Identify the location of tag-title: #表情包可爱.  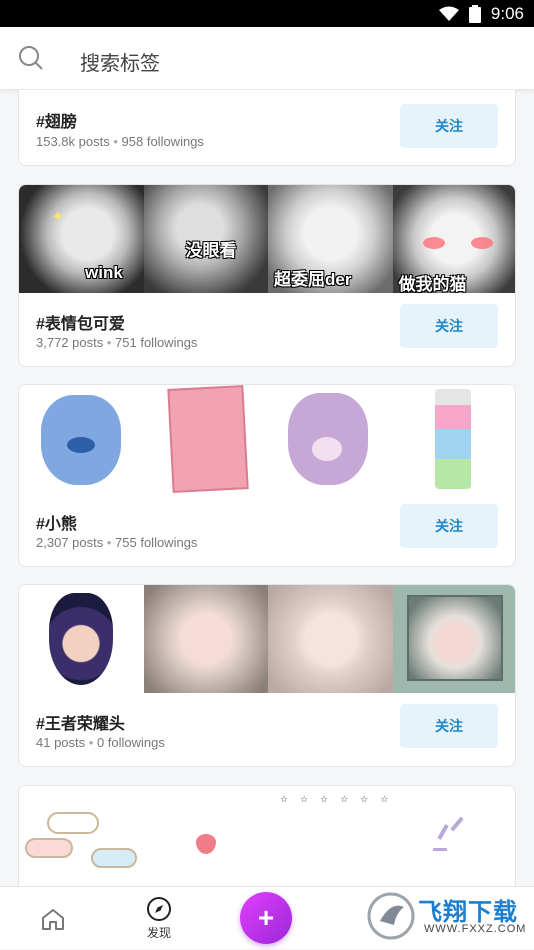
(80, 322).